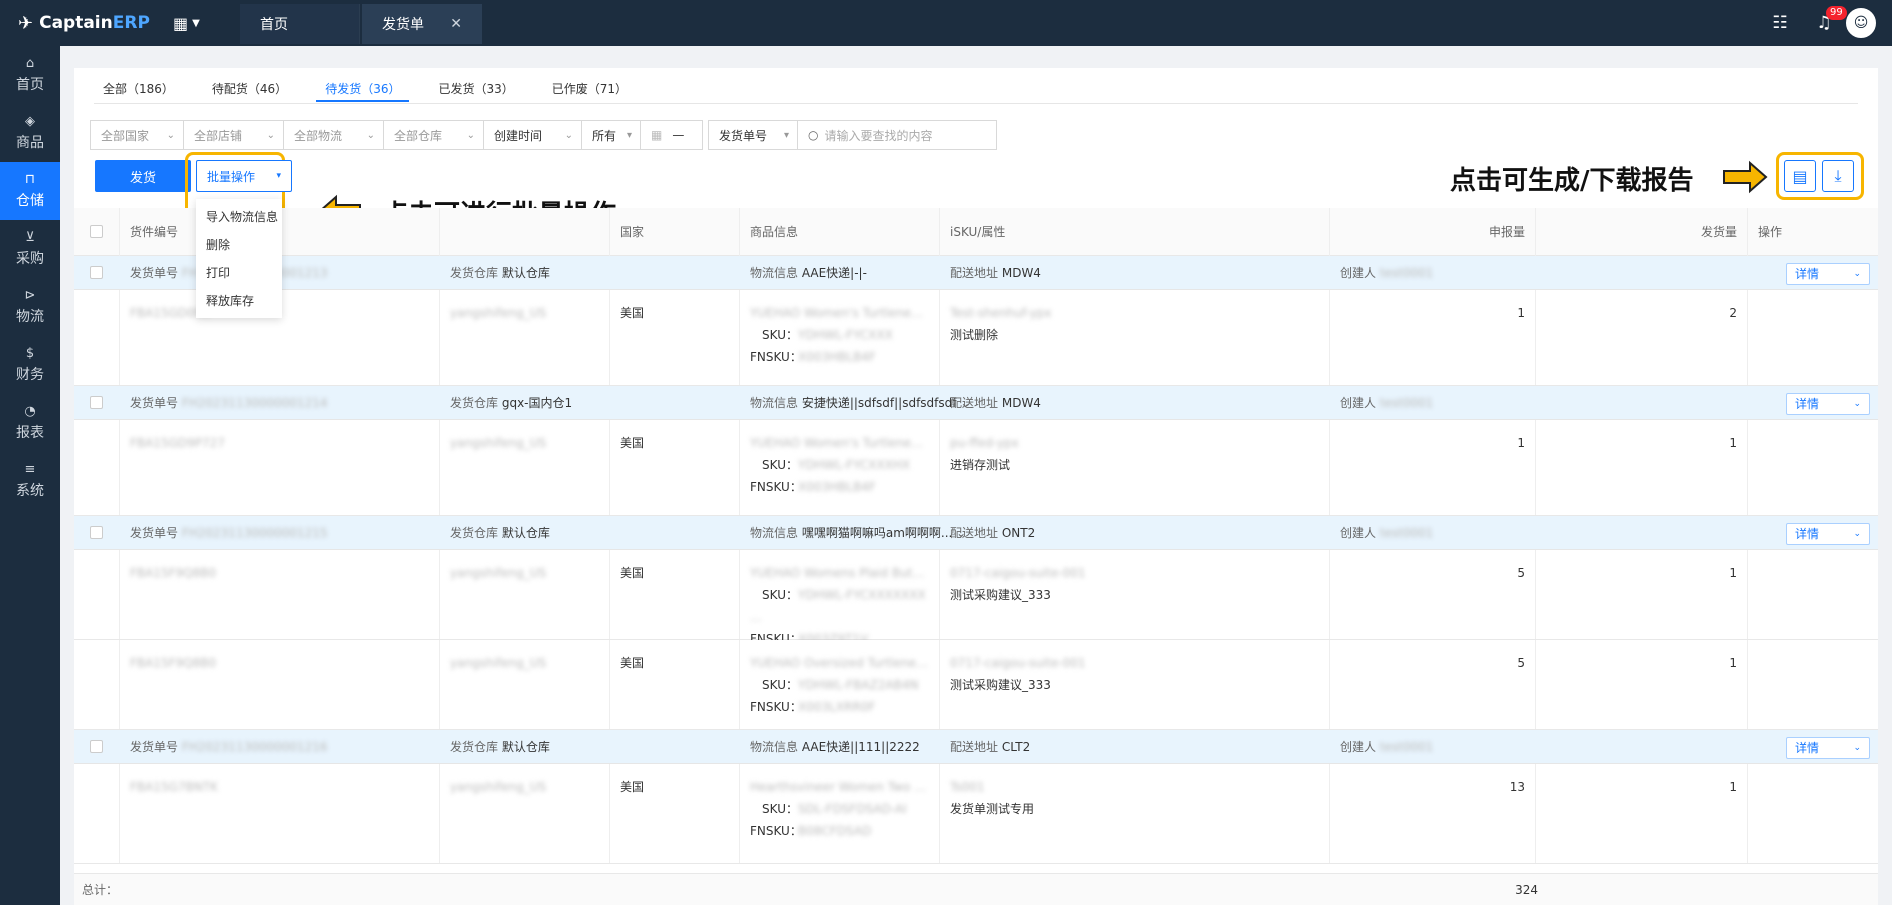 The image size is (1892, 905). What do you see at coordinates (30, 133) in the screenshot?
I see `sidebar-item-goods: ◈ 商品` at bounding box center [30, 133].